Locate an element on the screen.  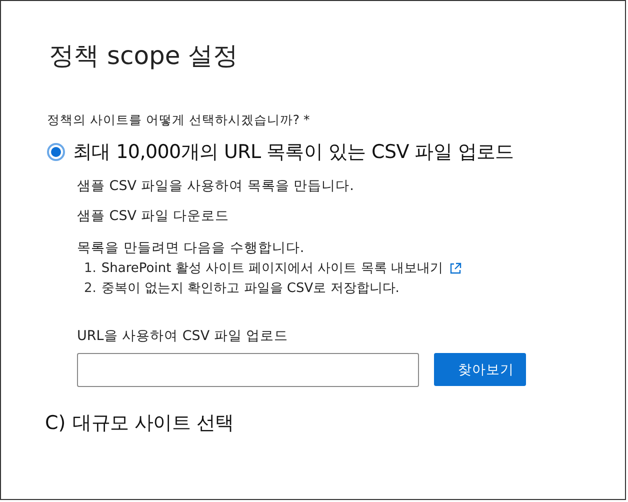
step-text: 중복이 없는지 확인하고 파일을 CSV로 저장합니다. is located at coordinates (250, 288).